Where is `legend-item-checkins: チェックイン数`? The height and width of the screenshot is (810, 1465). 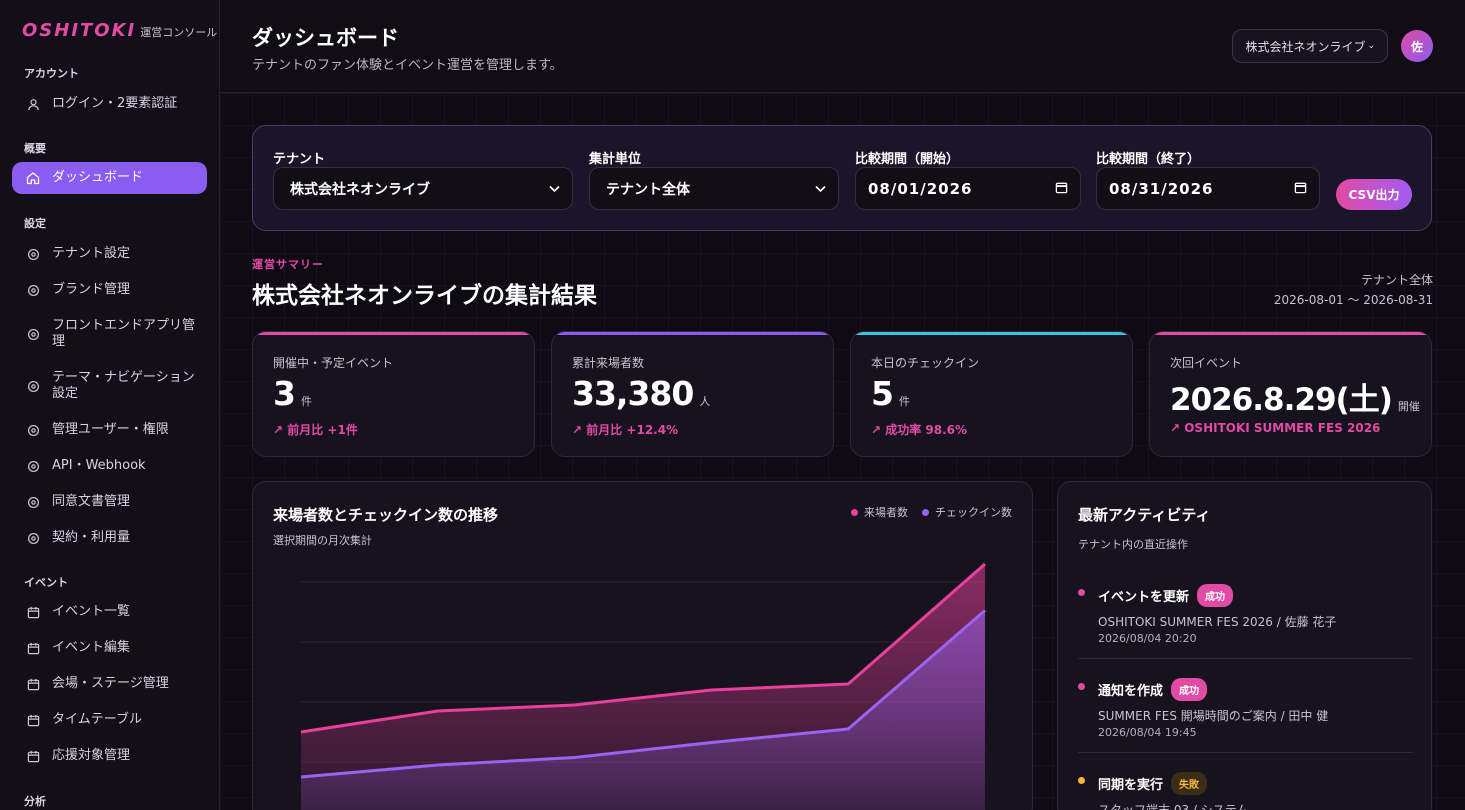 legend-item-checkins: チェックイン数 is located at coordinates (967, 512).